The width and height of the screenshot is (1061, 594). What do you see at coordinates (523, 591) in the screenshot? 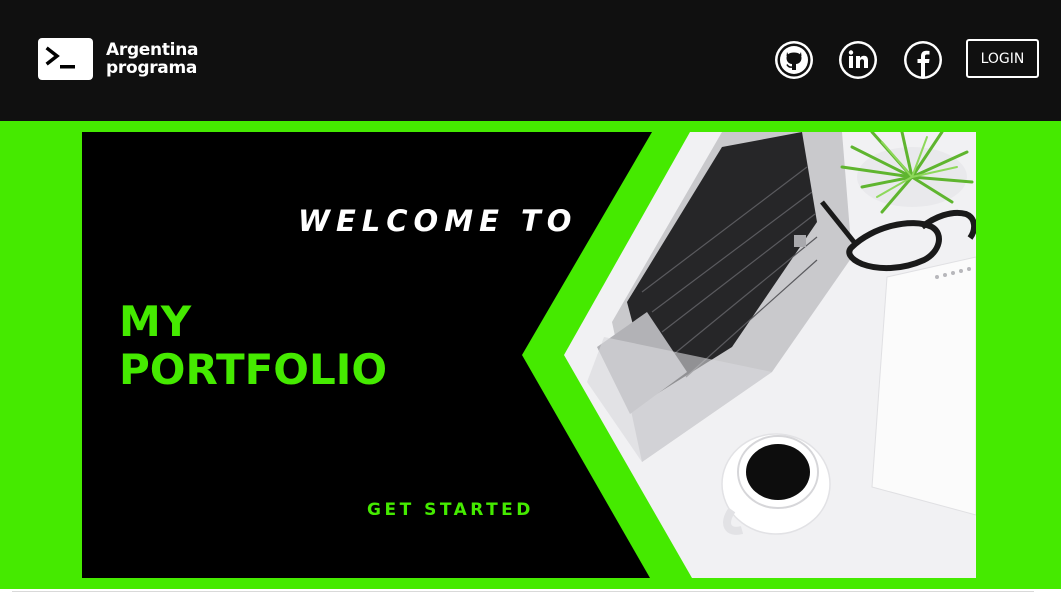
I see `page-divider` at bounding box center [523, 591].